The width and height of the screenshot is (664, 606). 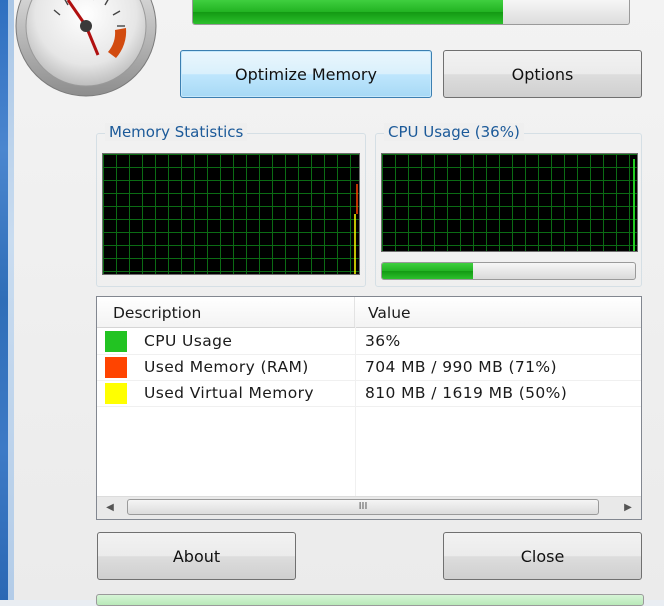 I want to click on scroll-thumb: III, so click(x=363, y=507).